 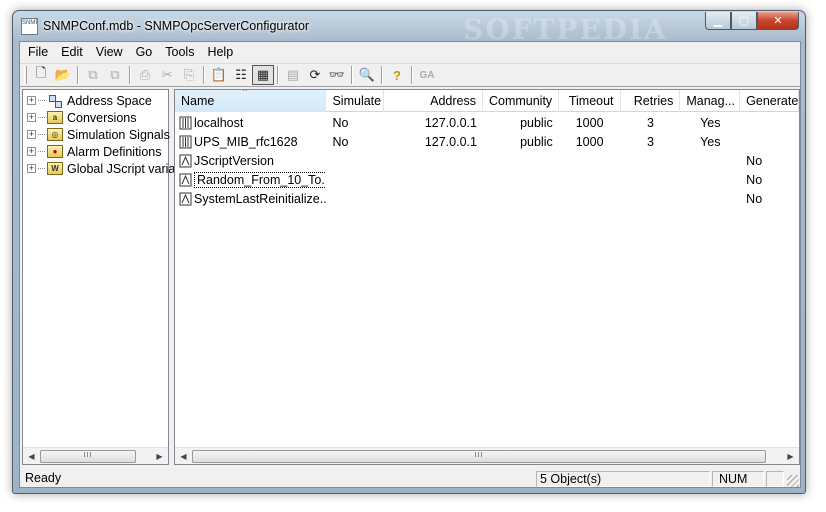 I want to click on menu-edit: Edit, so click(x=72, y=52).